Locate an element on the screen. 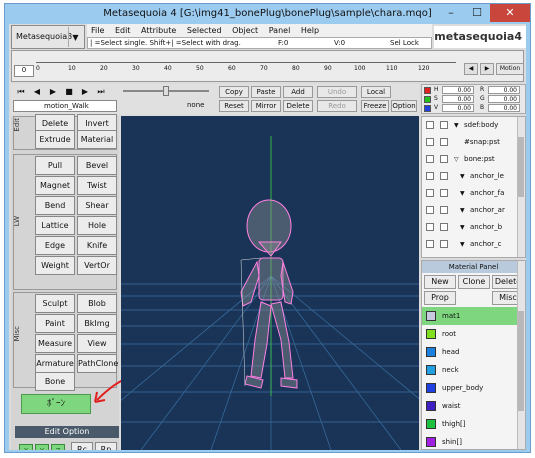 Image resolution: width=535 pixels, height=458 pixels. undo-button: Undo is located at coordinates (337, 92).